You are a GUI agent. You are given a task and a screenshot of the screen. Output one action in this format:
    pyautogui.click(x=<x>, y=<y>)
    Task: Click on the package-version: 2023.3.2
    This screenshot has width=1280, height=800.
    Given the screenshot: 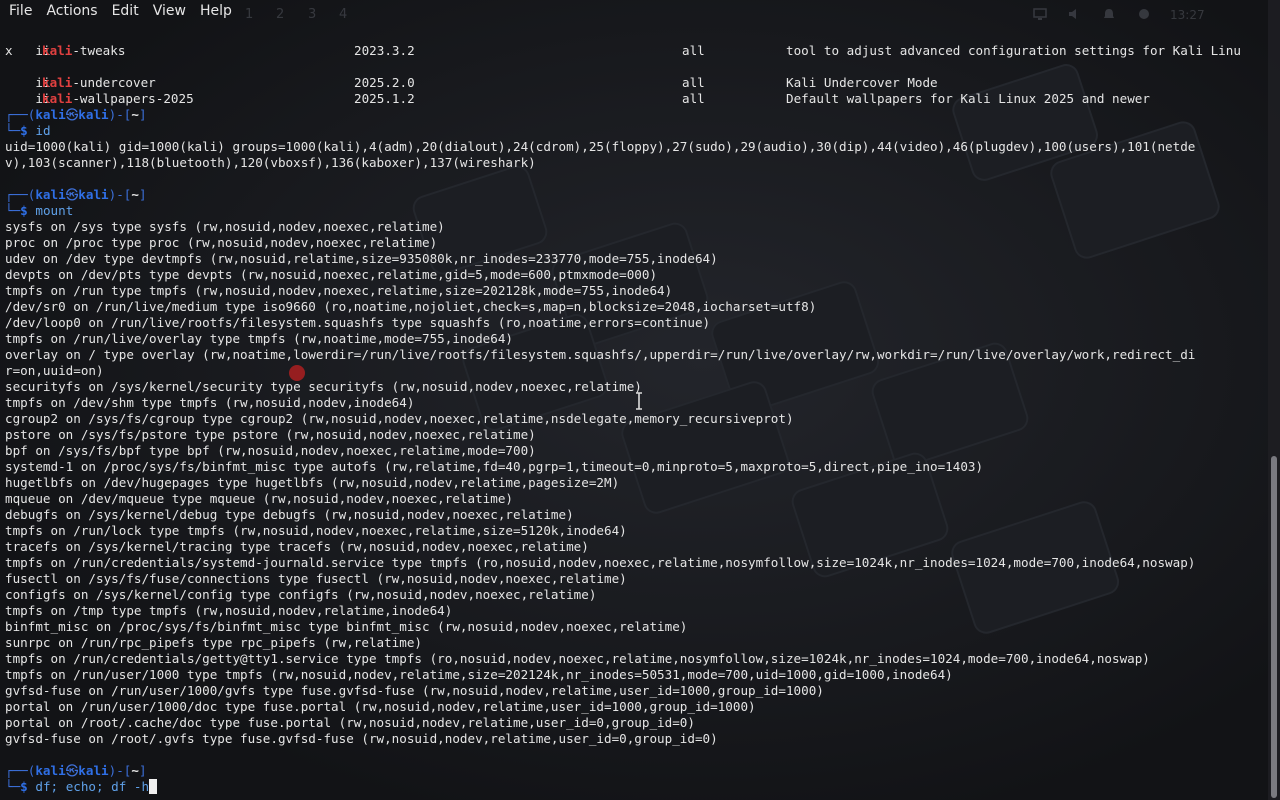 What is the action you would take?
    pyautogui.click(x=384, y=50)
    